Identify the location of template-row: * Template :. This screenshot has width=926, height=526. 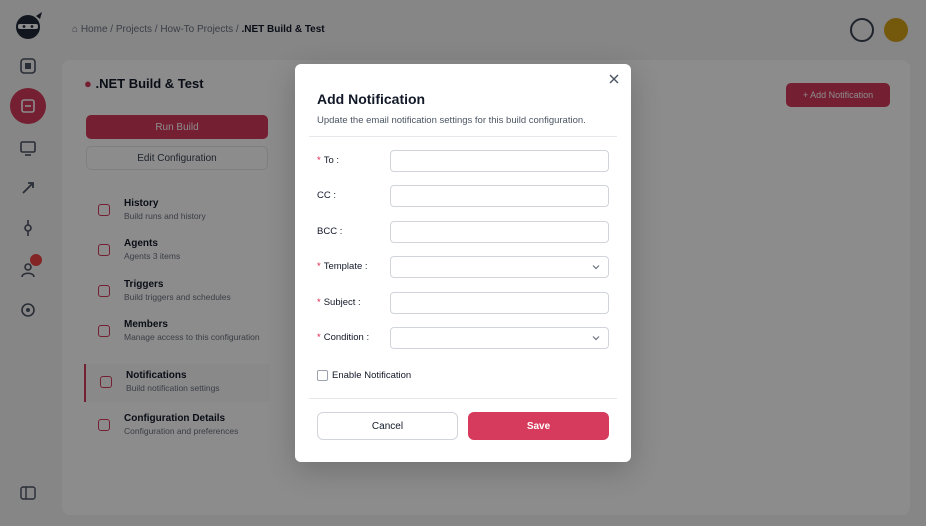
(463, 267).